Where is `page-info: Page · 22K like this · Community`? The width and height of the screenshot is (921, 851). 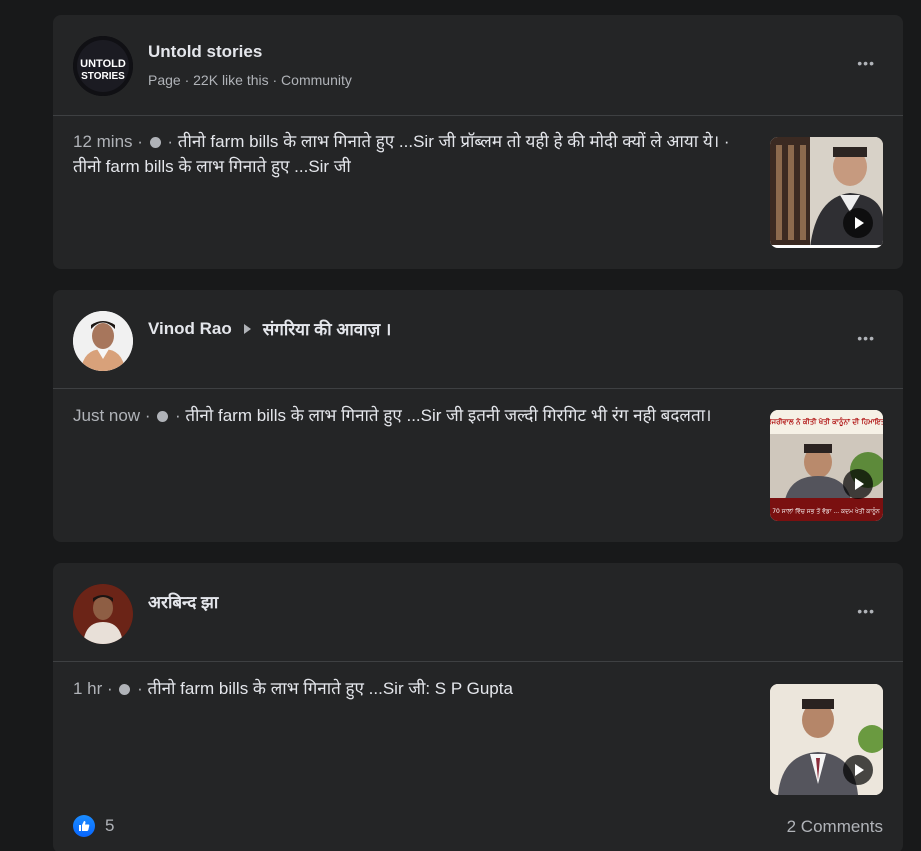 page-info: Page · 22K like this · Community is located at coordinates (250, 80).